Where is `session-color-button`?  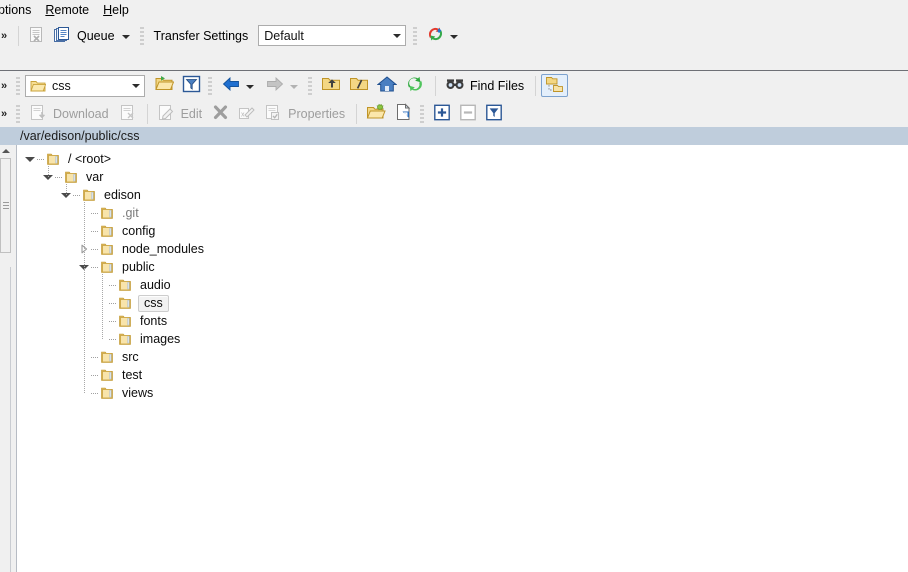
session-color-button is located at coordinates (443, 35).